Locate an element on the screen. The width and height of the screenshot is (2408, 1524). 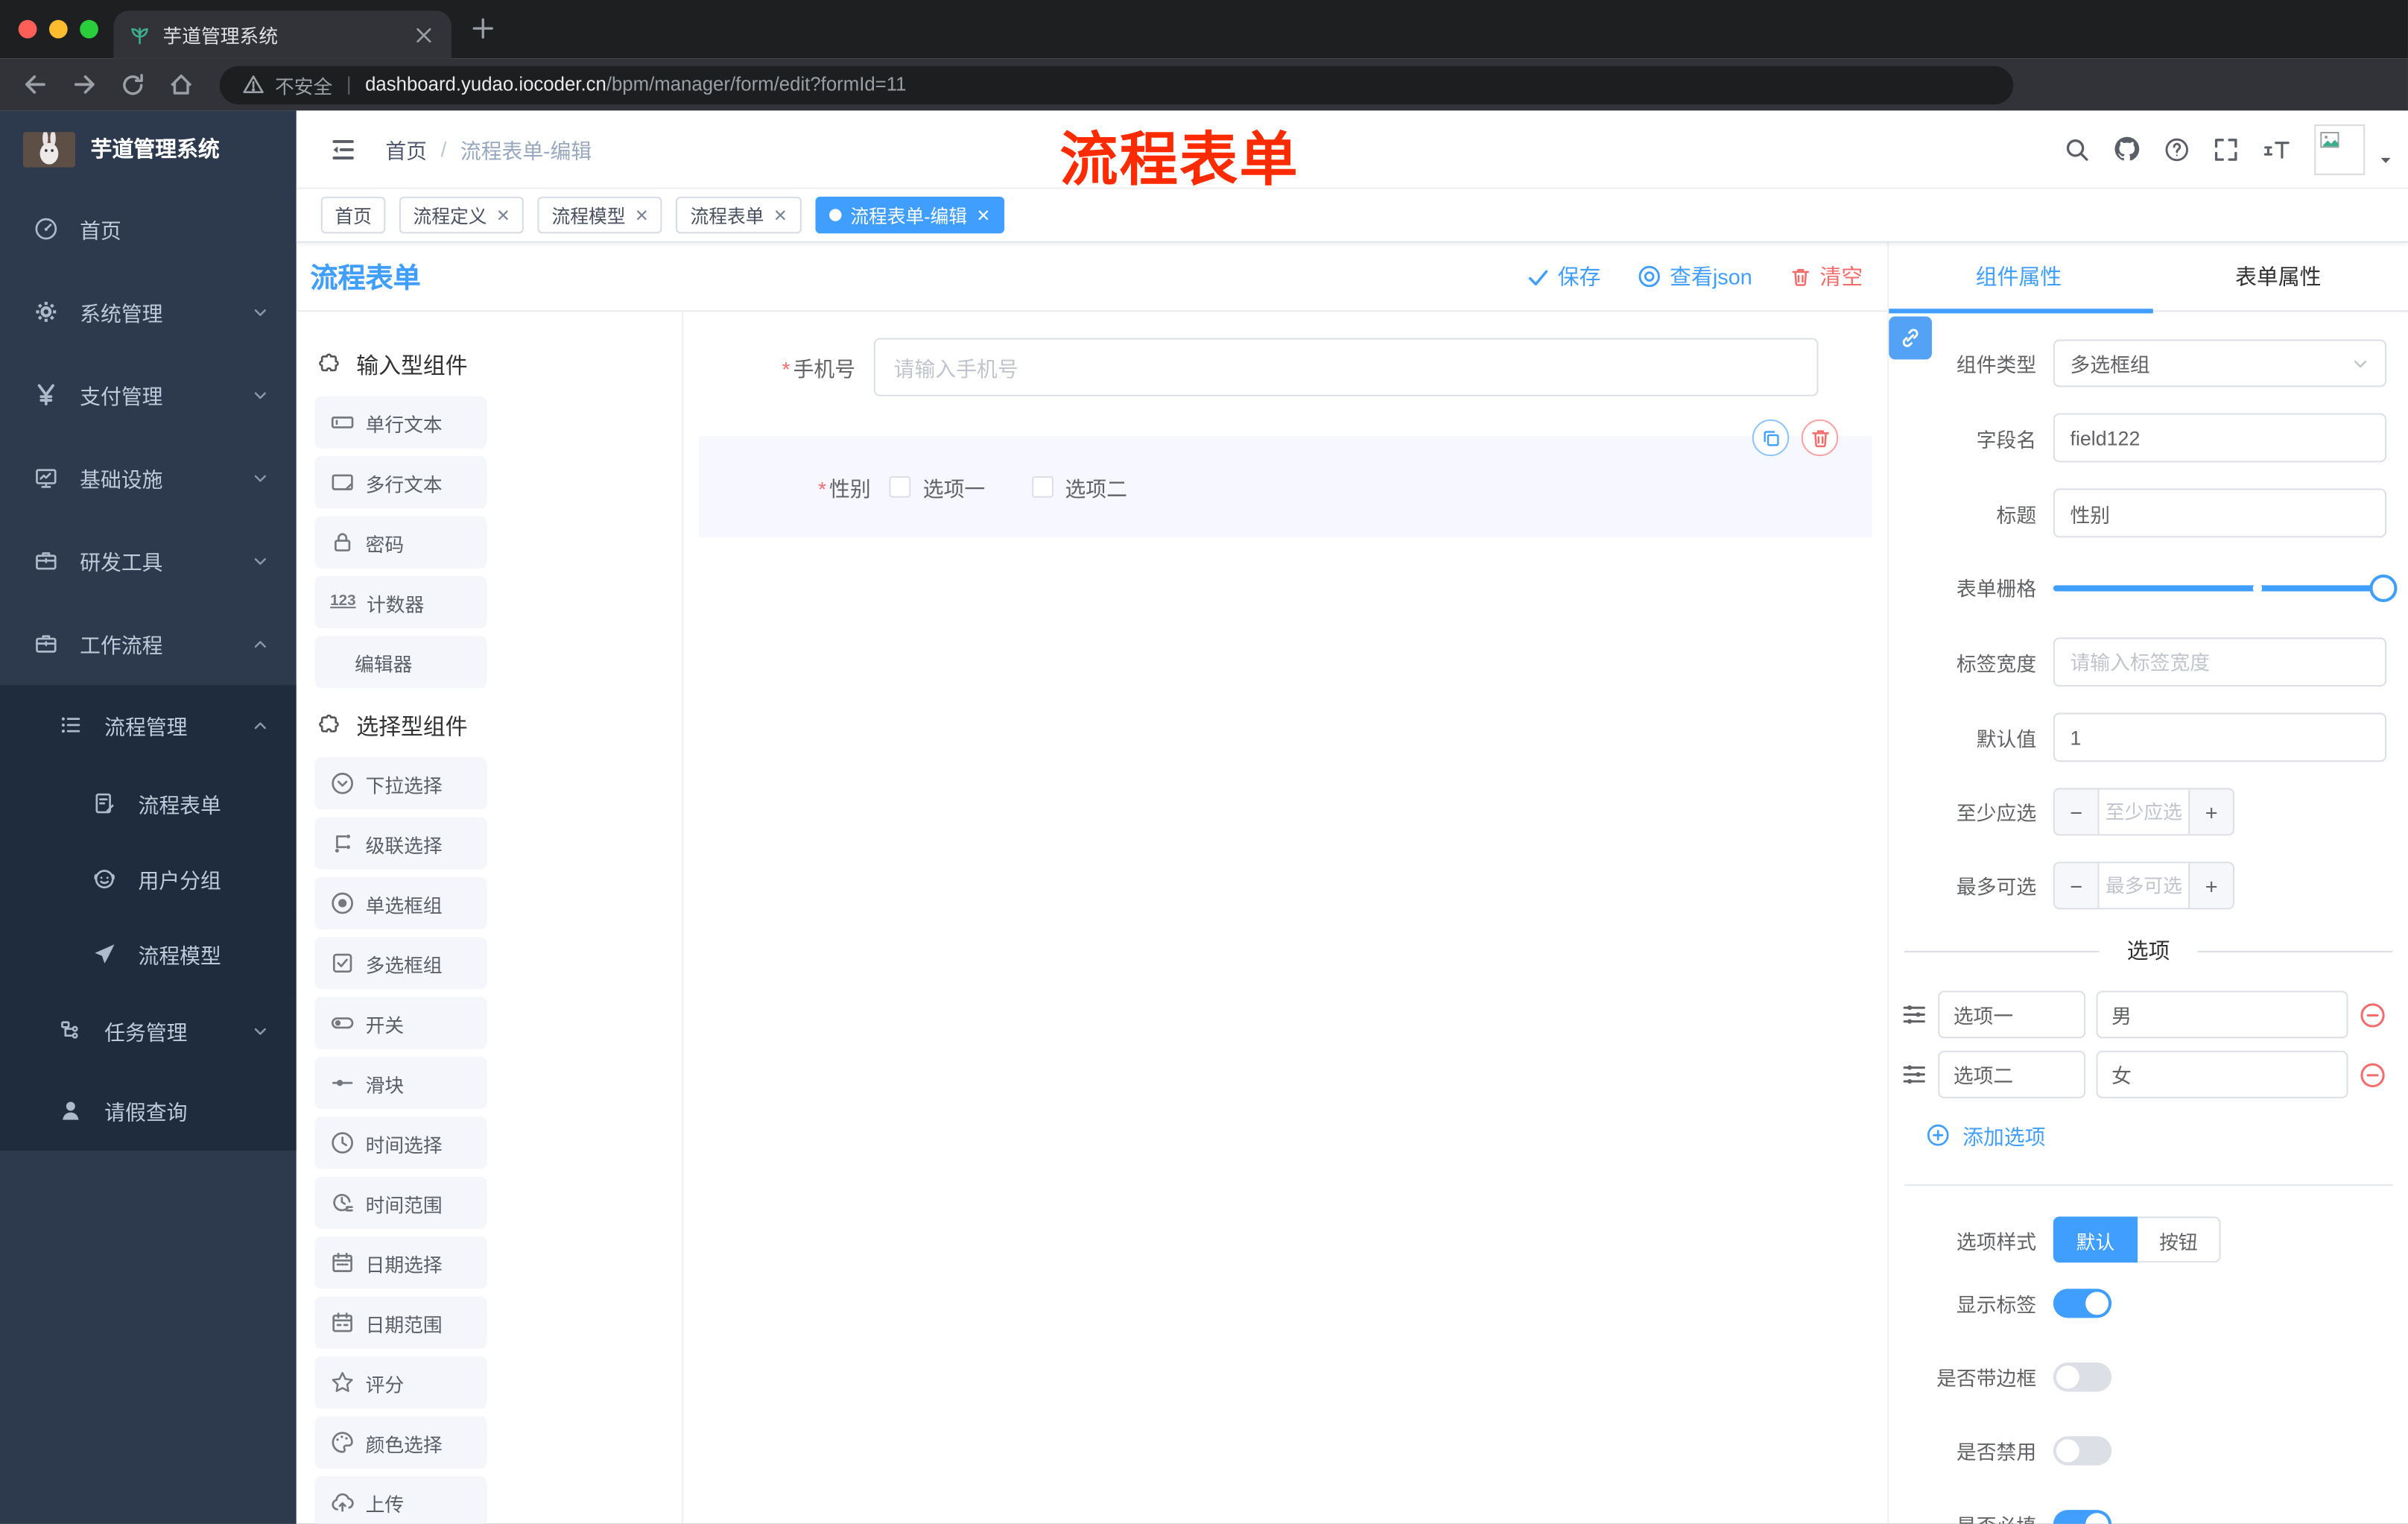
label-width-input is located at coordinates (2220, 662).